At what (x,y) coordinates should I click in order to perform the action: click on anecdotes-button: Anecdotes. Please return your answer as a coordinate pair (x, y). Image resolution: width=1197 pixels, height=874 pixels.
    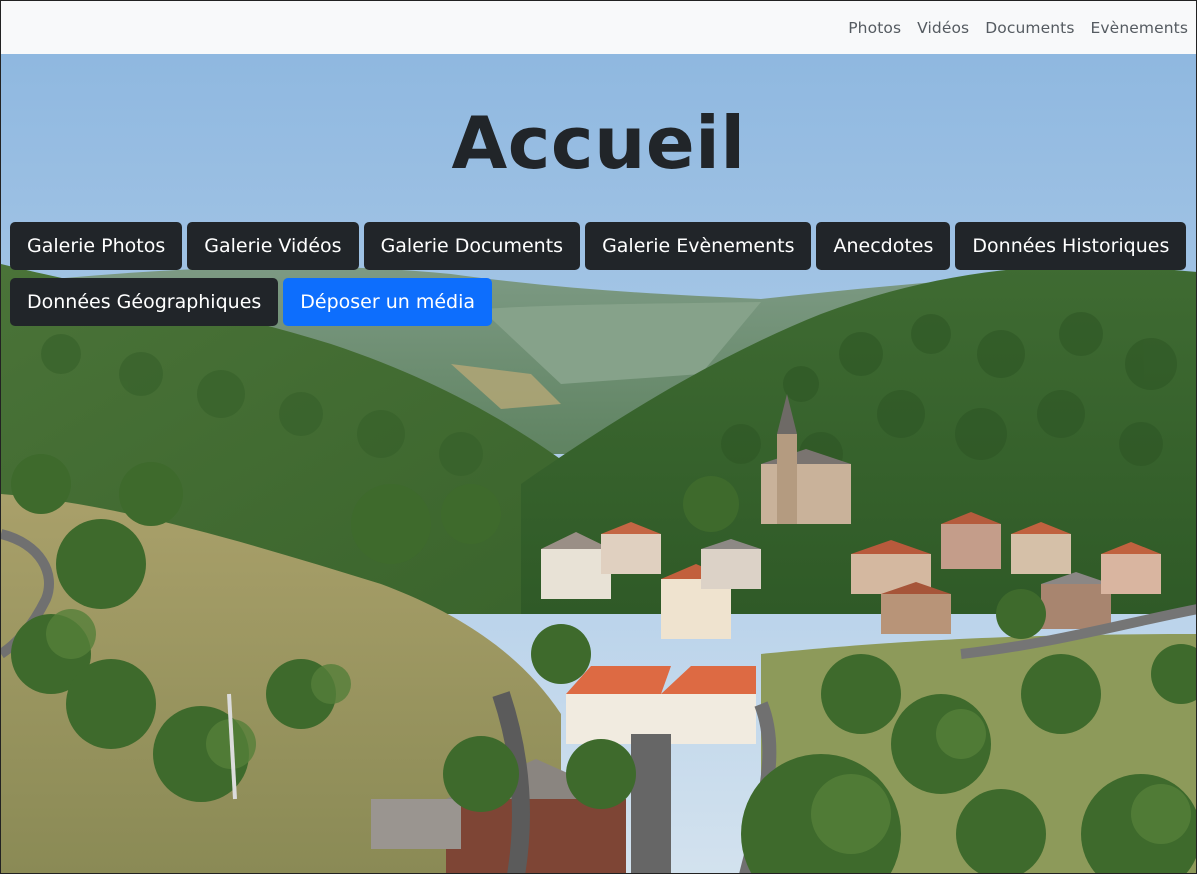
    Looking at the image, I should click on (883, 246).